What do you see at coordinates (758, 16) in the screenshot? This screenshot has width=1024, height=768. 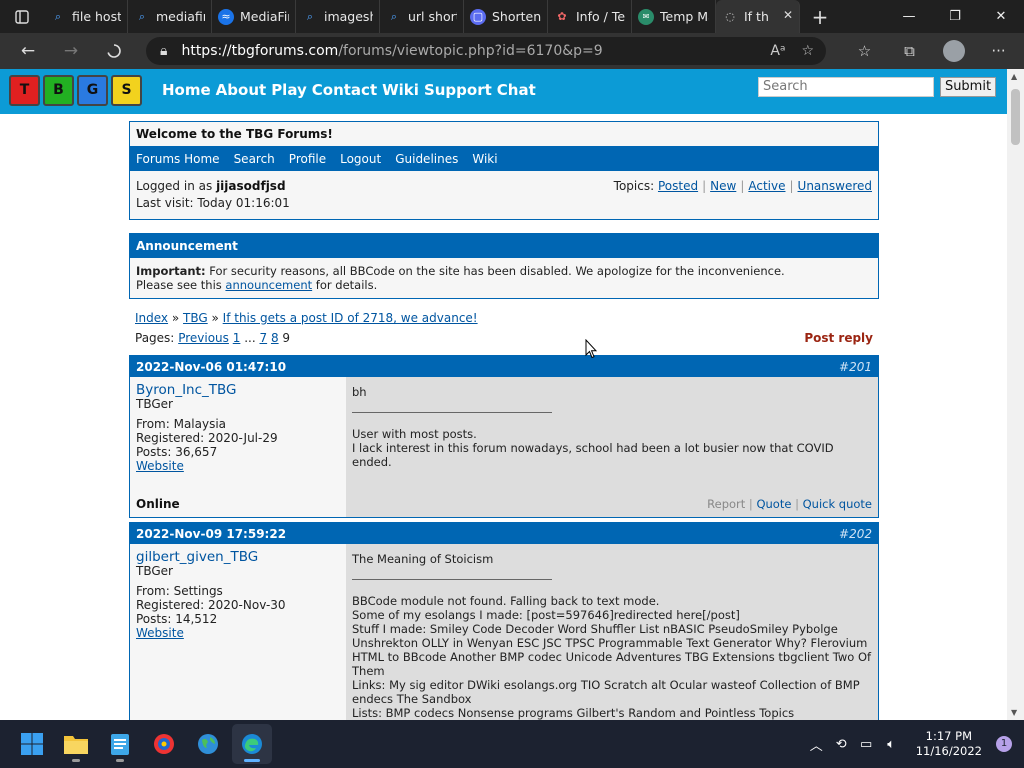 I see `browser-tab-active: ◌ If th ✕` at bounding box center [758, 16].